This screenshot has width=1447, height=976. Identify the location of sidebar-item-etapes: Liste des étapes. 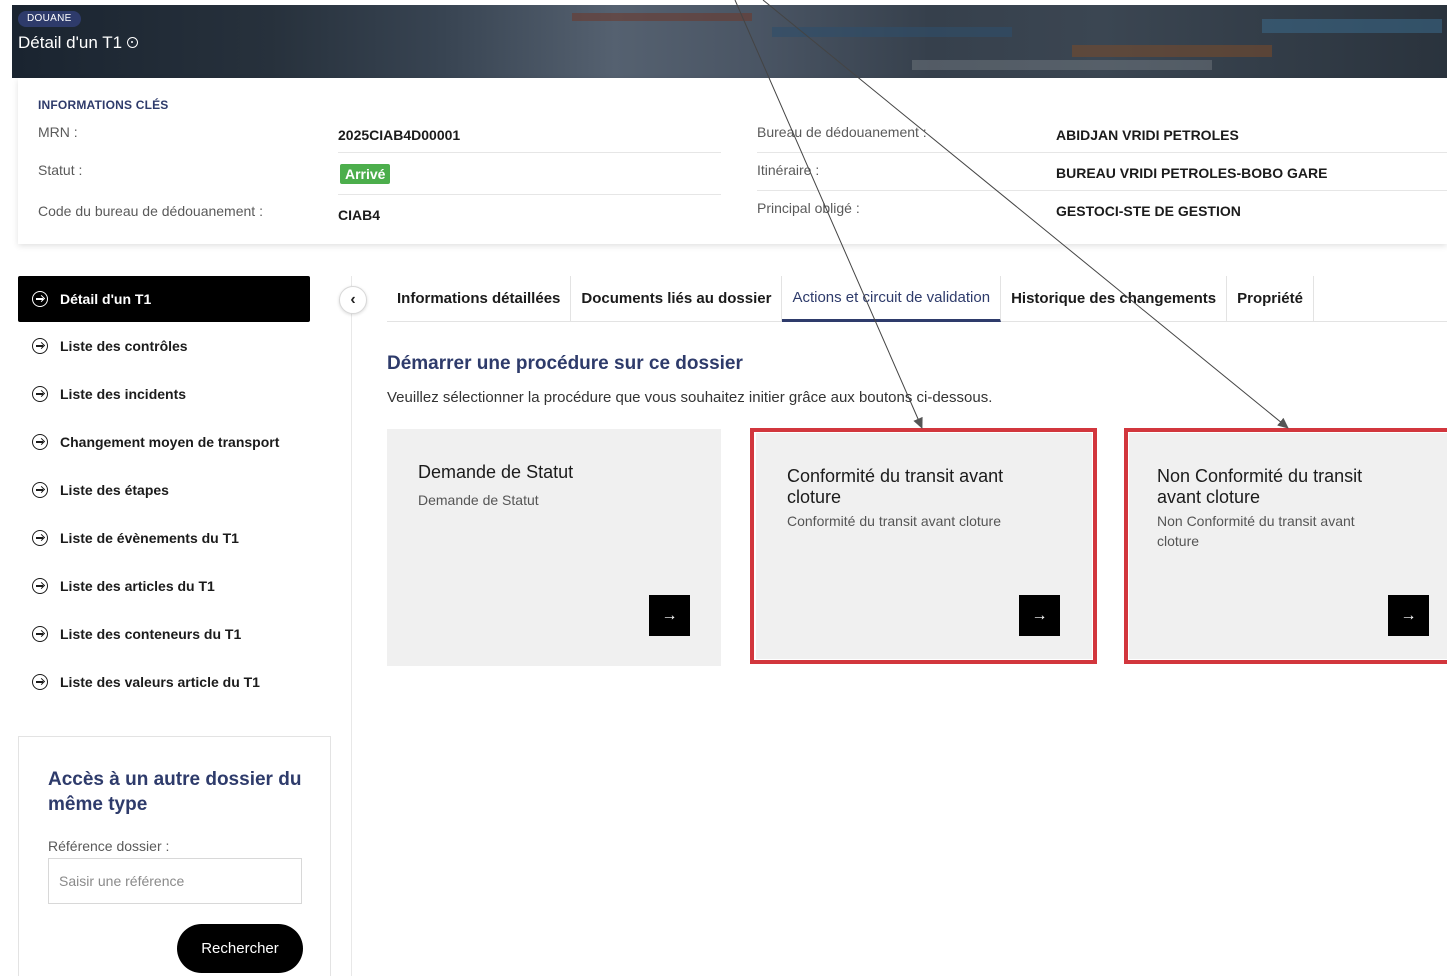
(164, 490).